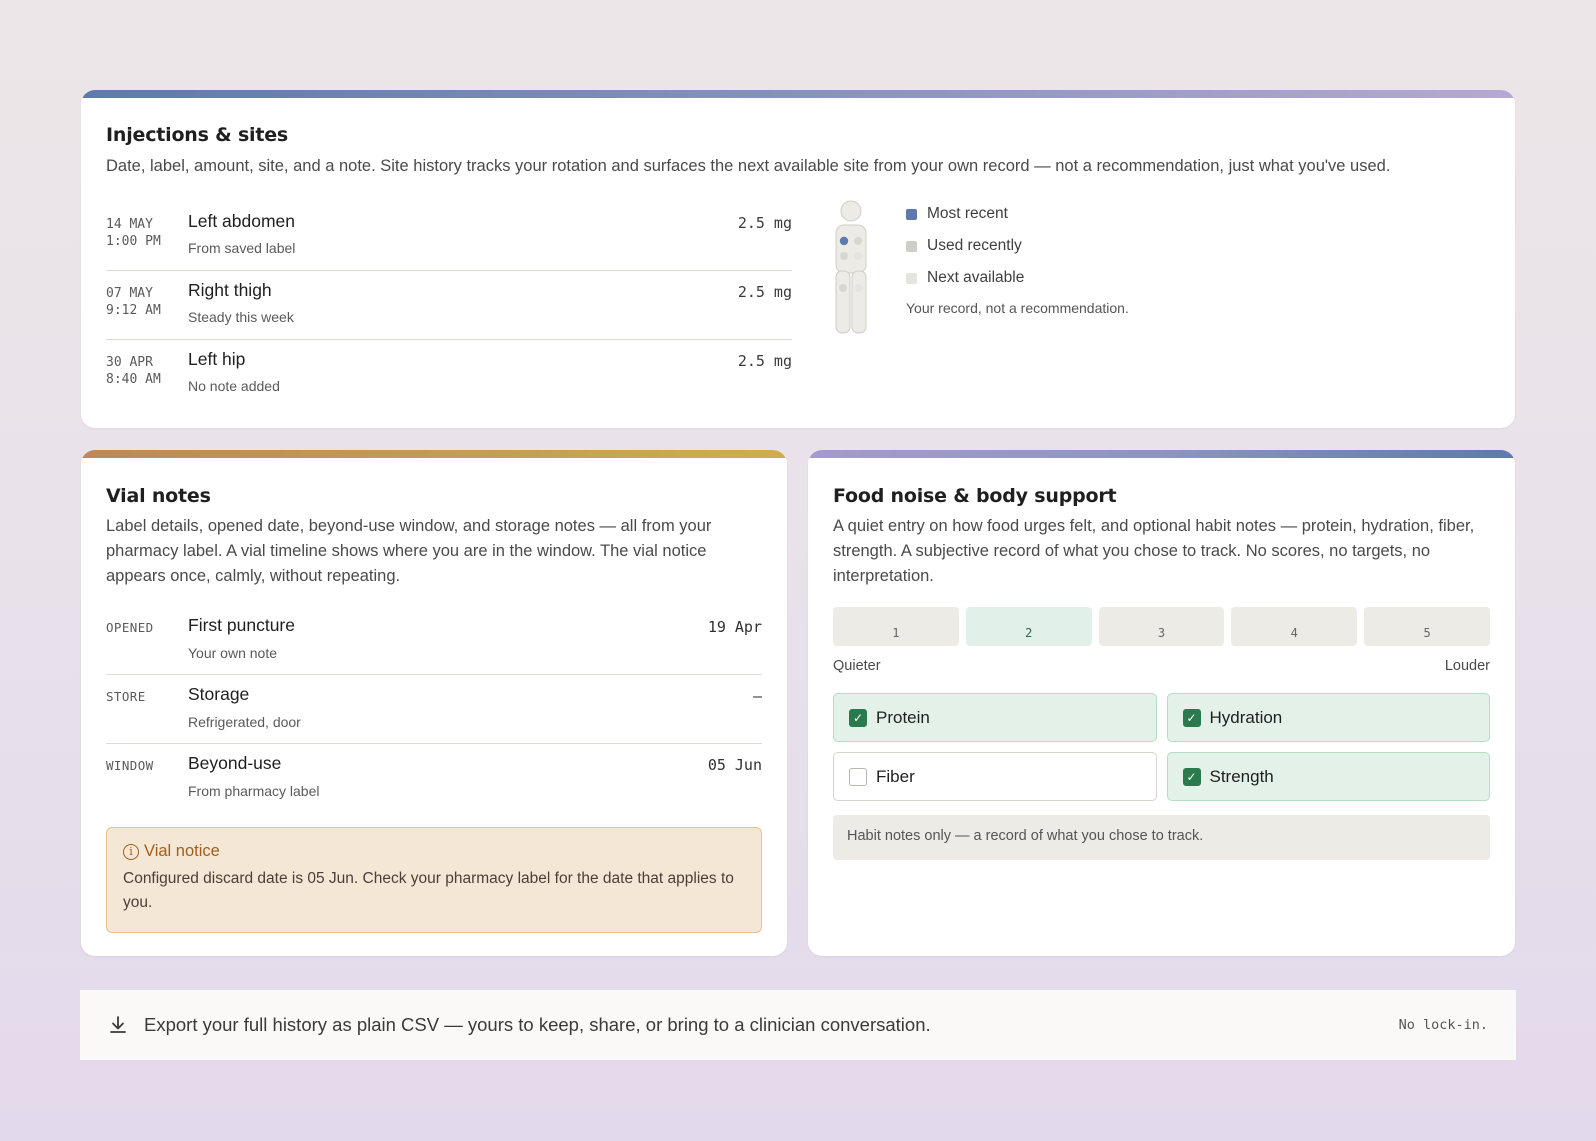 The image size is (1596, 1141). What do you see at coordinates (1443, 1025) in the screenshot?
I see `export-tag: No lock-in.` at bounding box center [1443, 1025].